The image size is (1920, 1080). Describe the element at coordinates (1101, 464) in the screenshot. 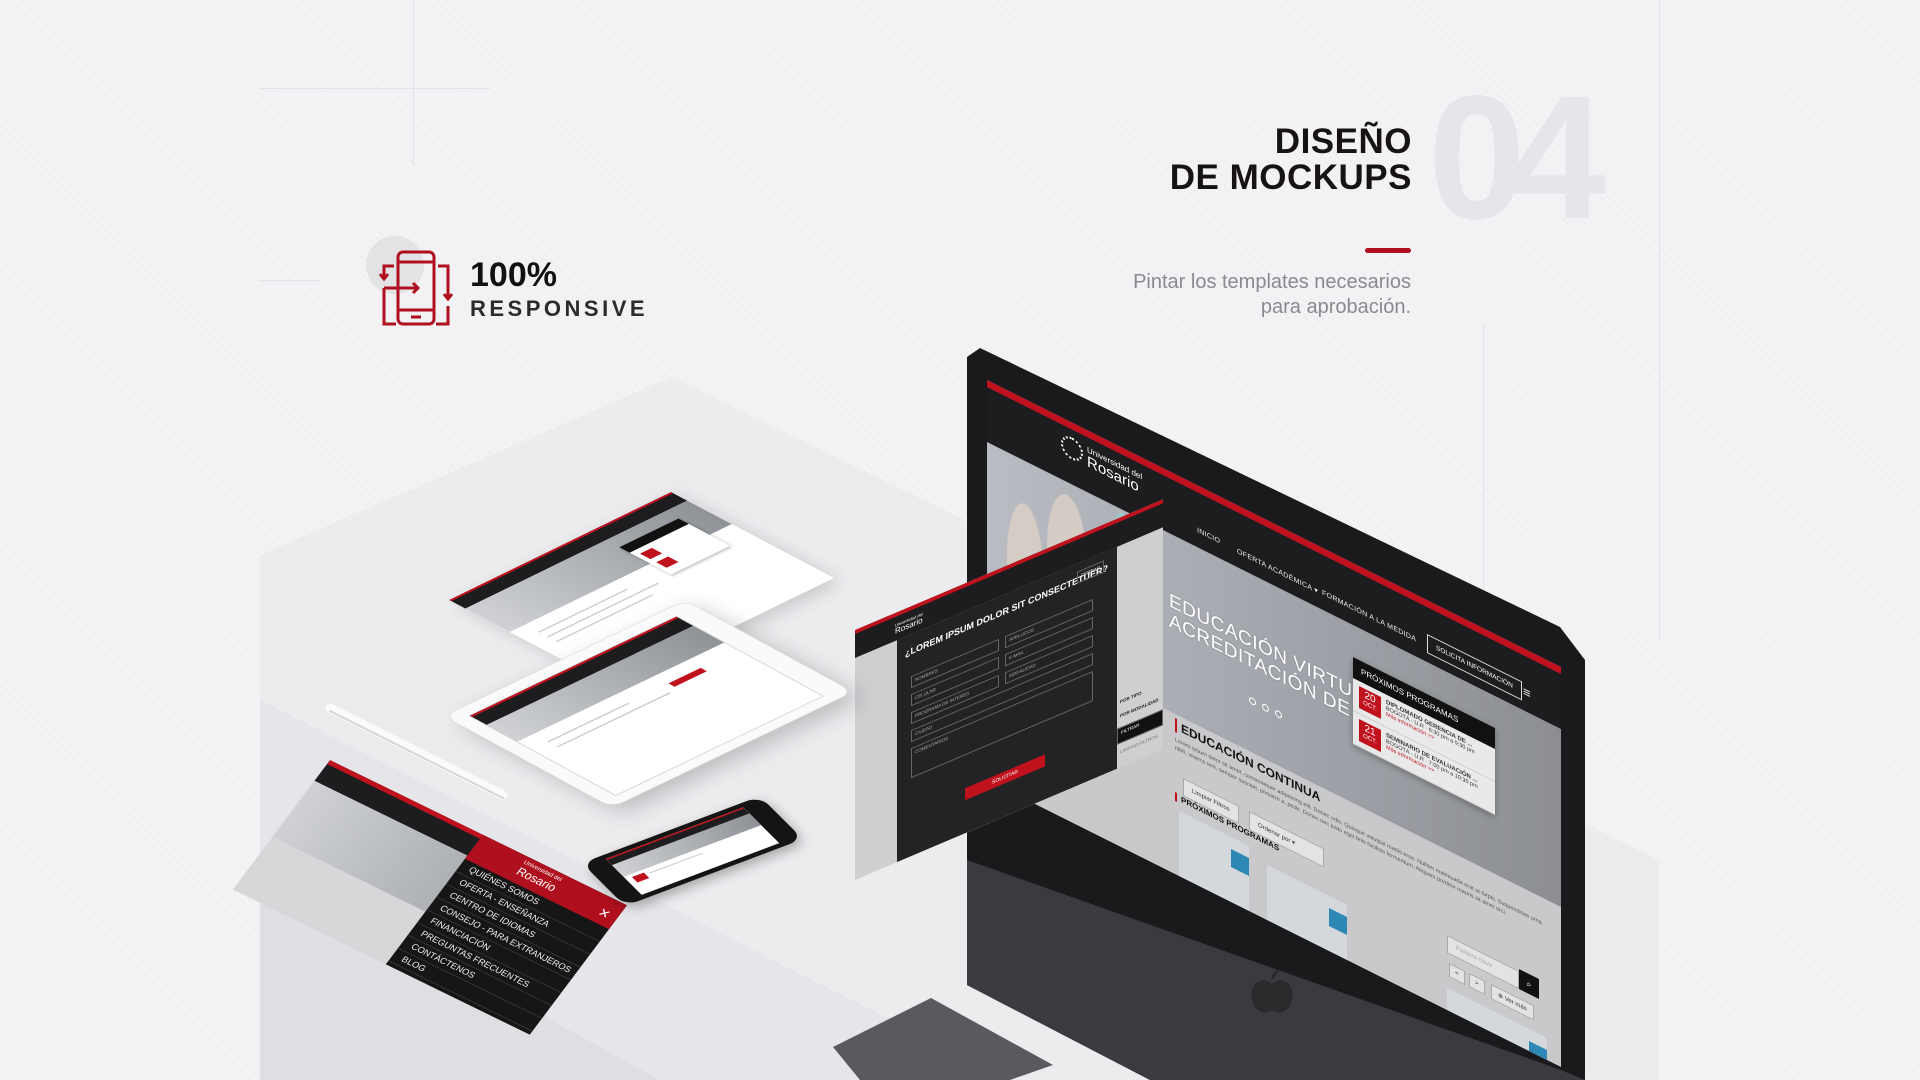

I see `university-logo: Universidad del Rosario` at that location.